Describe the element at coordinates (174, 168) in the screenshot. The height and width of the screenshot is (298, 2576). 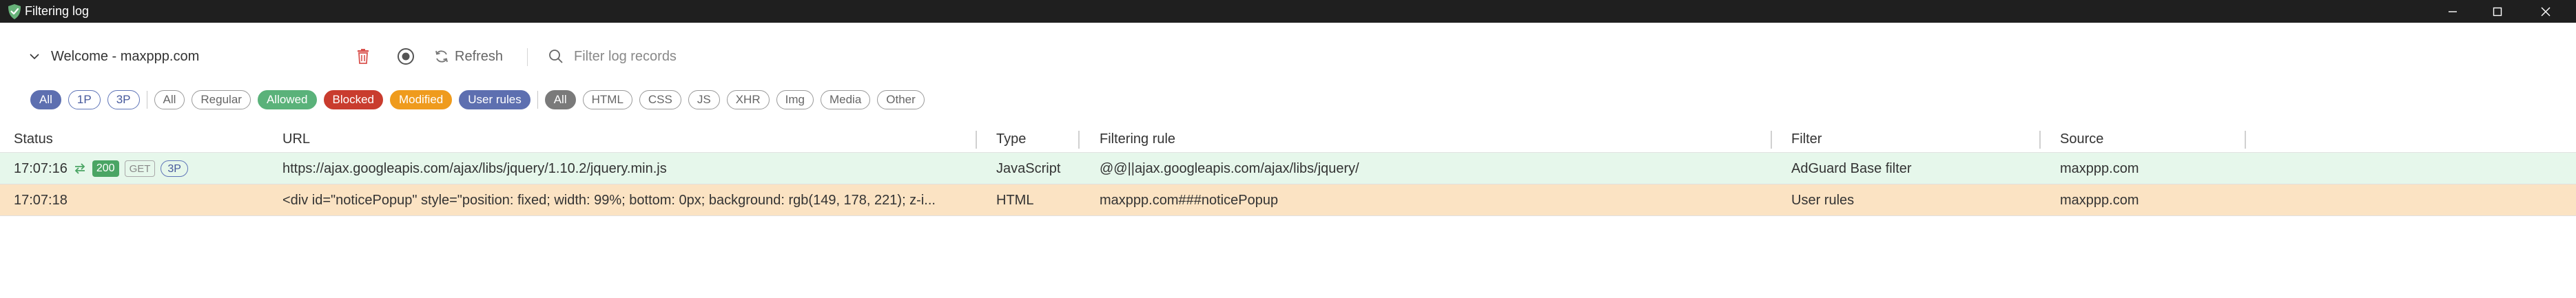
I see `third-party-badge: 3P` at that location.